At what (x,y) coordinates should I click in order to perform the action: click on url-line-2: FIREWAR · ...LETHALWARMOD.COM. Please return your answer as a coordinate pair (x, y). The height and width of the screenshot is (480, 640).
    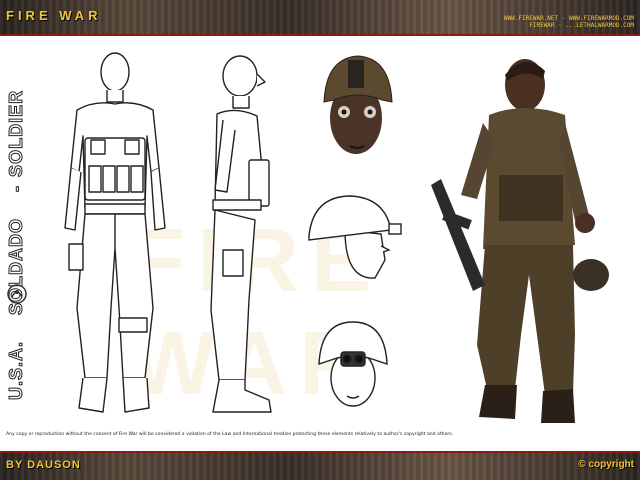
    Looking at the image, I should click on (581, 25).